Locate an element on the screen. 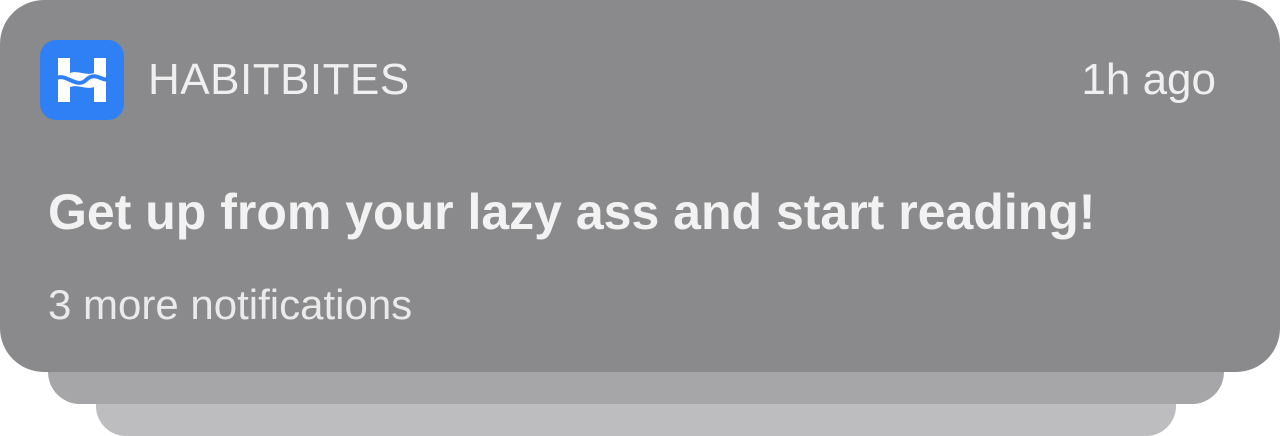 The height and width of the screenshot is (436, 1280). habitbites-logo-glyph is located at coordinates (82, 80).